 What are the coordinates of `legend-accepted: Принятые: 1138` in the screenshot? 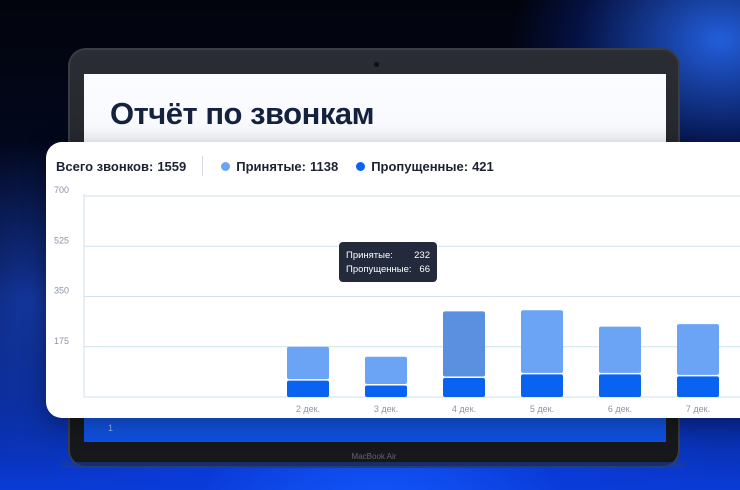 It's located at (279, 166).